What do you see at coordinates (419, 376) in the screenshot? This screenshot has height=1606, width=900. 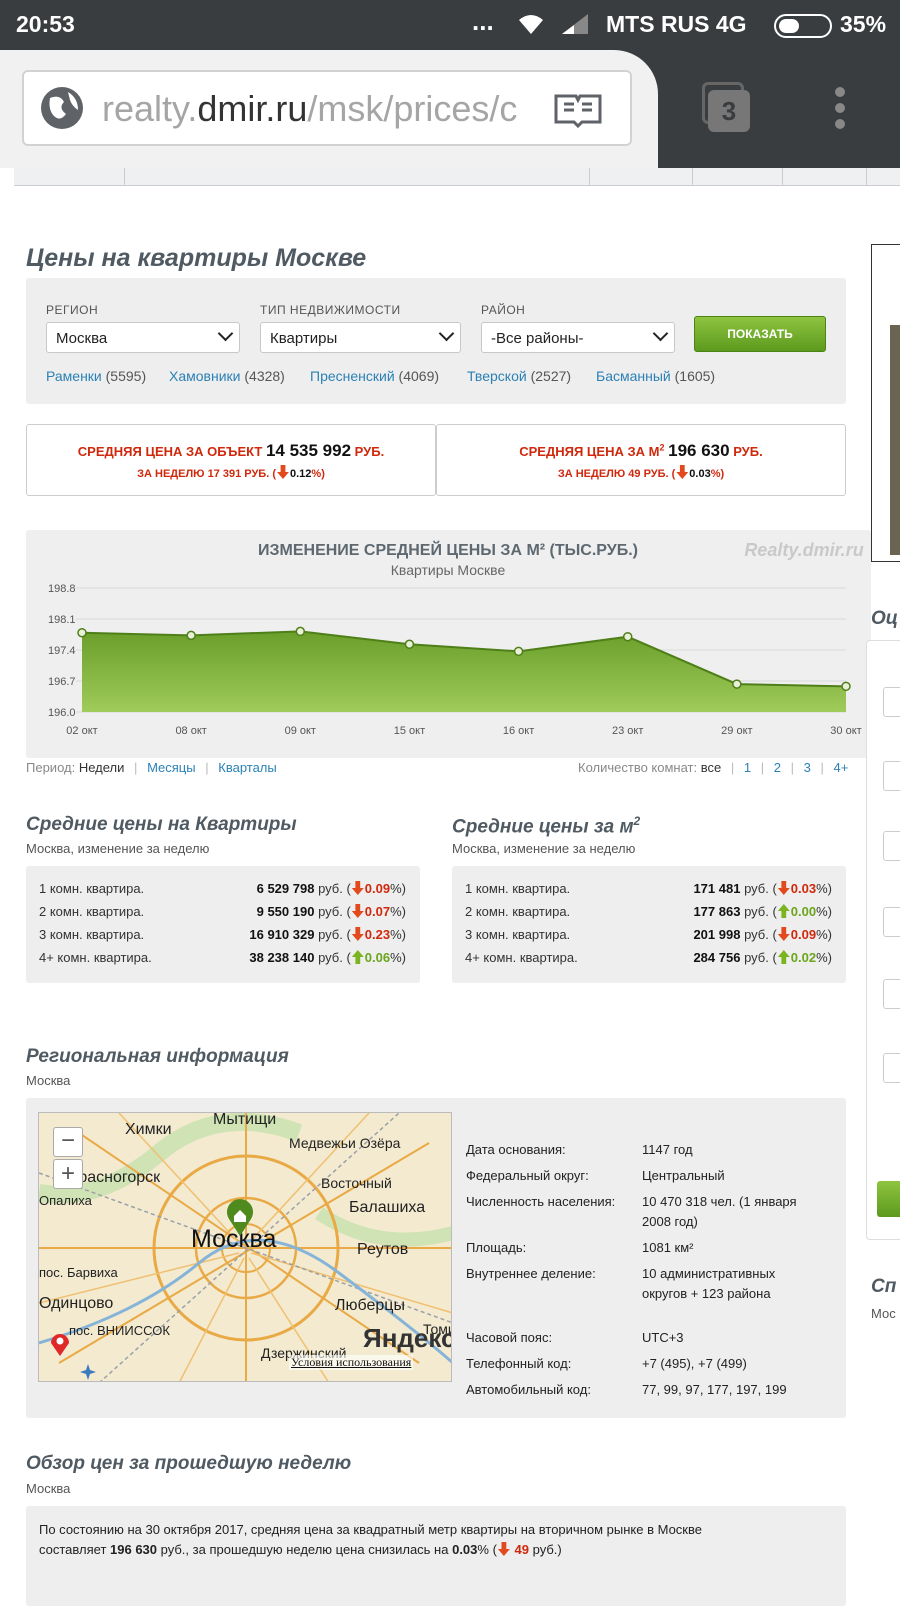 I see `district-count: (4069)` at bounding box center [419, 376].